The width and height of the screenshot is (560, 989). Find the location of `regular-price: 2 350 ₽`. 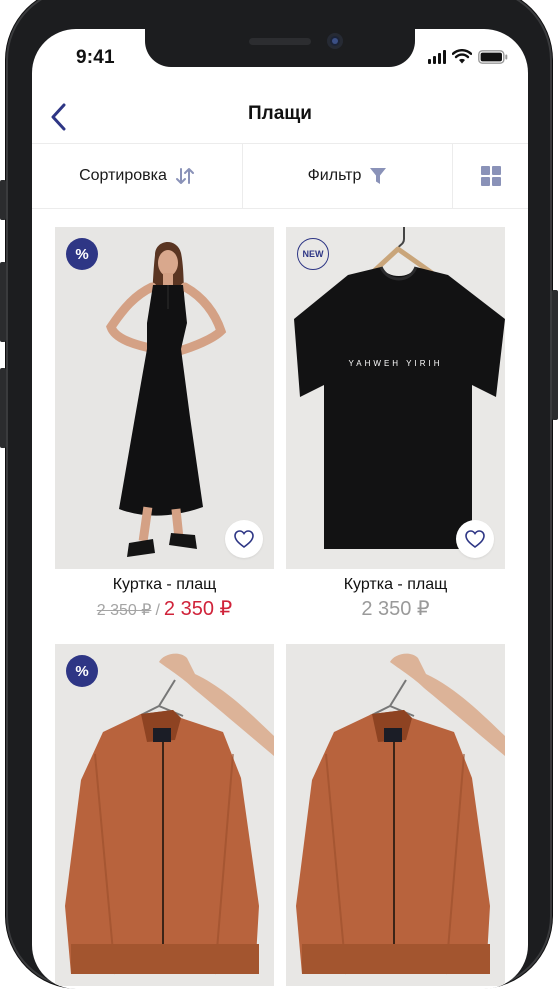

regular-price: 2 350 ₽ is located at coordinates (395, 609).